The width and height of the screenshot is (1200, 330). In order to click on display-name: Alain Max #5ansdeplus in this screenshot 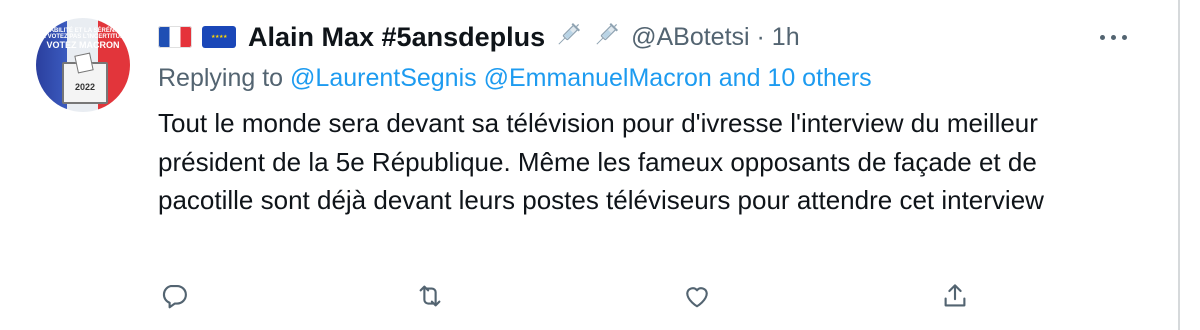, I will do `click(396, 37)`.